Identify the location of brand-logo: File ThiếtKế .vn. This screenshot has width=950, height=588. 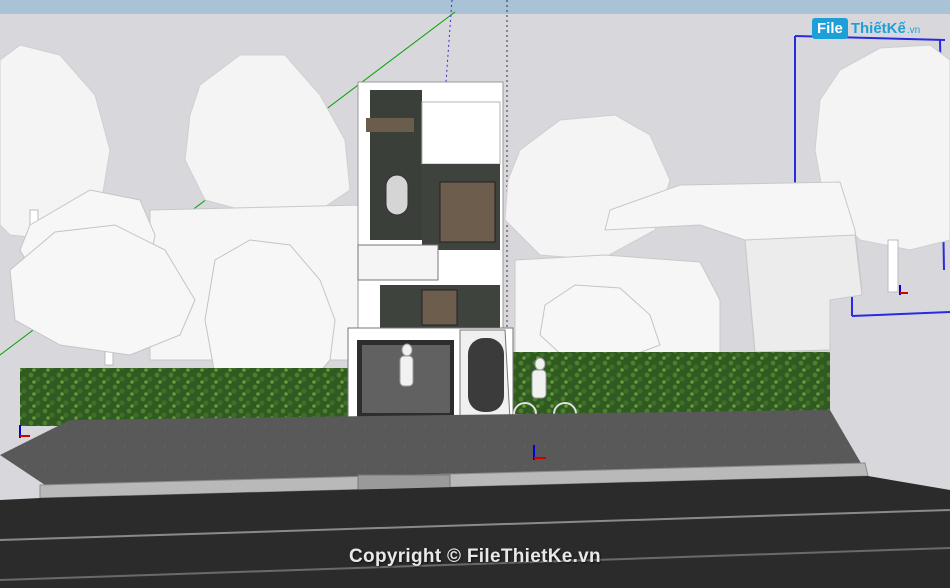
(866, 28).